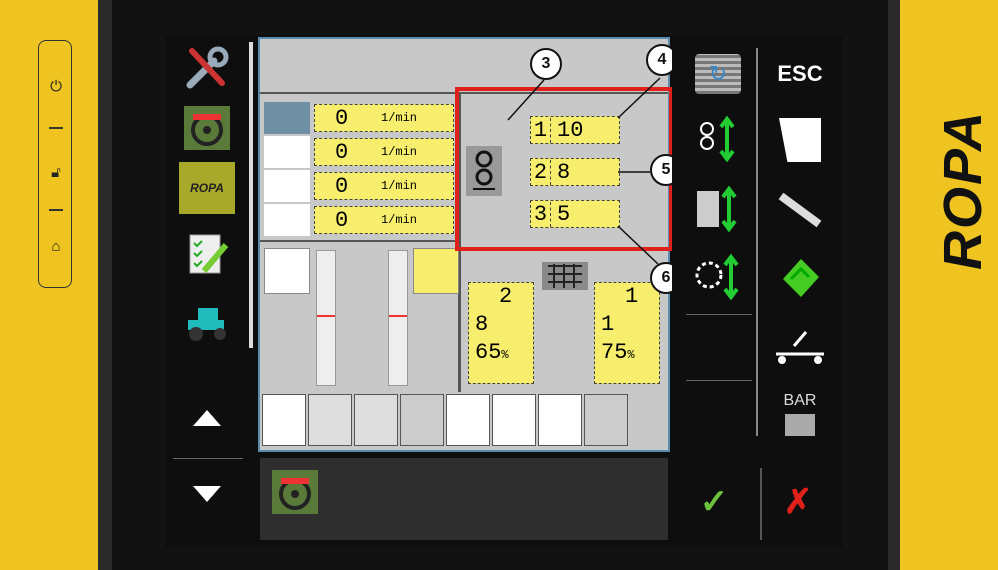 The image size is (998, 570). Describe the element at coordinates (800, 400) in the screenshot. I see `bar-label: BAR` at that location.